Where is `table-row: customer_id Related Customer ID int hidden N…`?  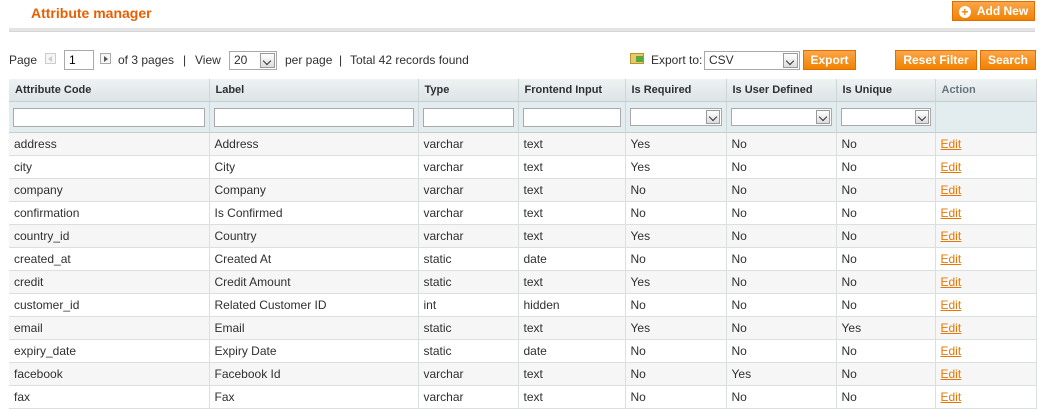 table-row: customer_id Related Customer ID int hidden N… is located at coordinates (523, 305).